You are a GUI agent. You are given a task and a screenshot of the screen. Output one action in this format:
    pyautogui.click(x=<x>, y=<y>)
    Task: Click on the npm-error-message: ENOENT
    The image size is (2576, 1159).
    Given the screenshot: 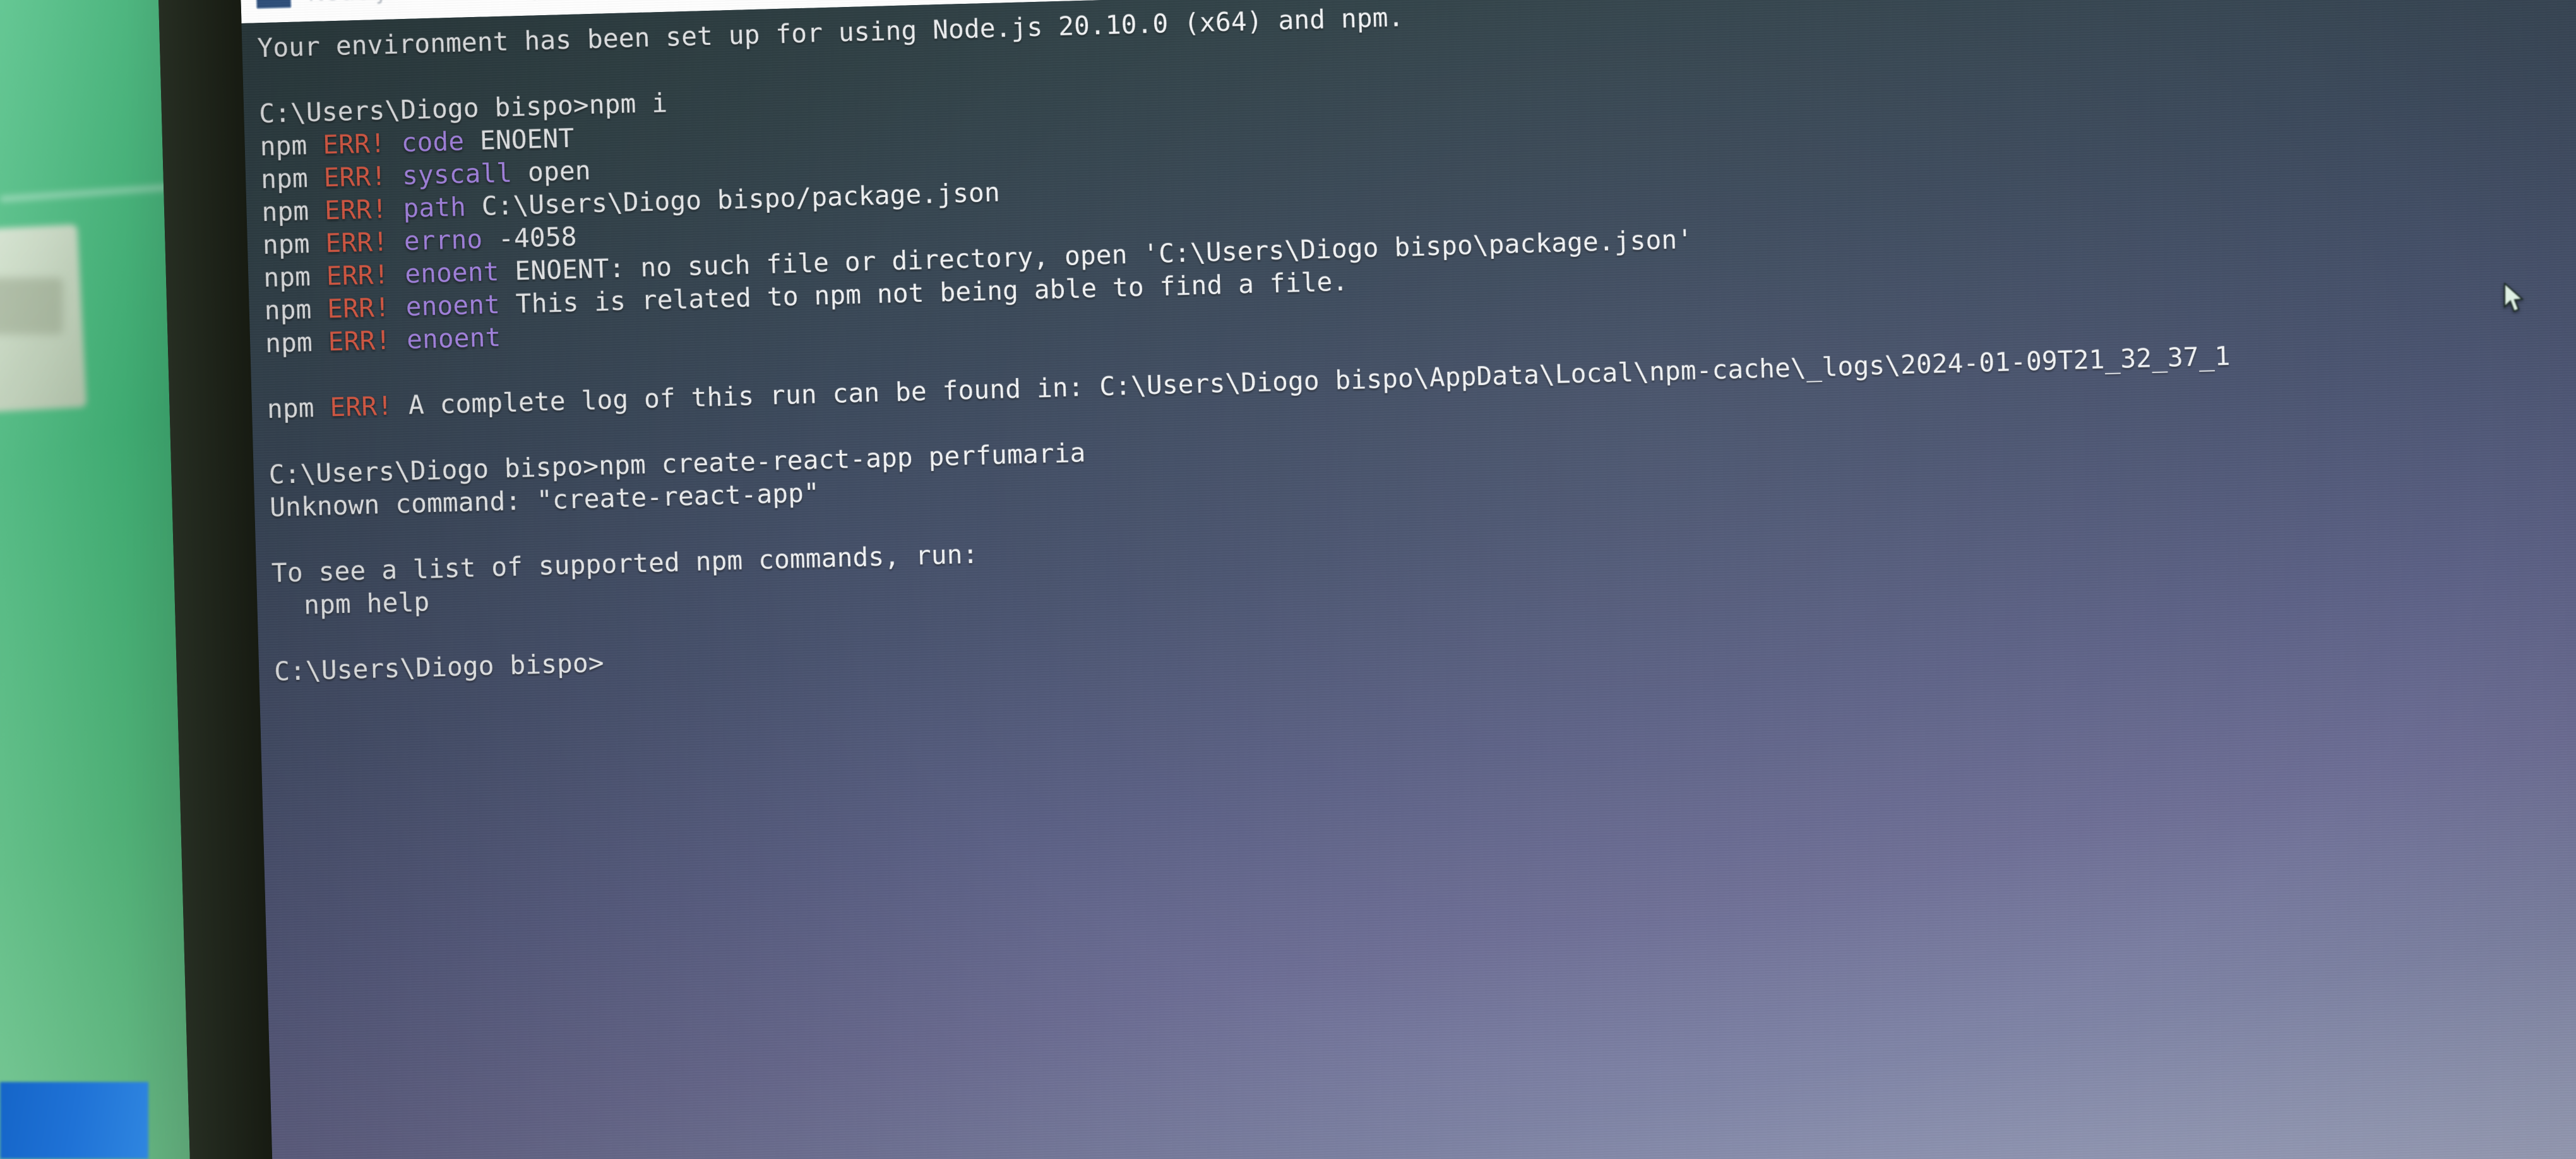 What is the action you would take?
    pyautogui.click(x=519, y=139)
    